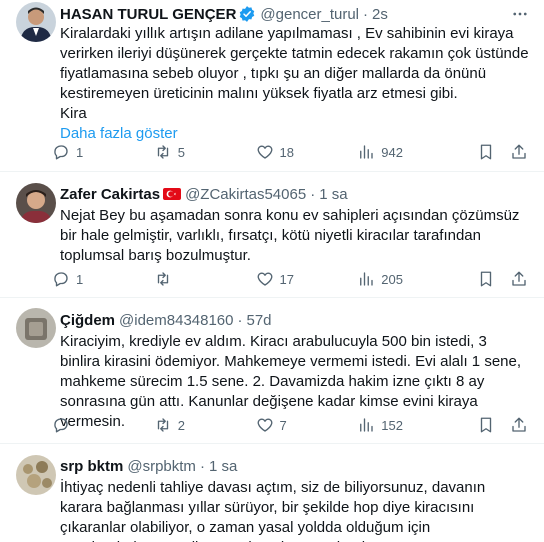 The image size is (544, 542). What do you see at coordinates (110, 194) in the screenshot?
I see `author-name: Zafer Cakirtas` at bounding box center [110, 194].